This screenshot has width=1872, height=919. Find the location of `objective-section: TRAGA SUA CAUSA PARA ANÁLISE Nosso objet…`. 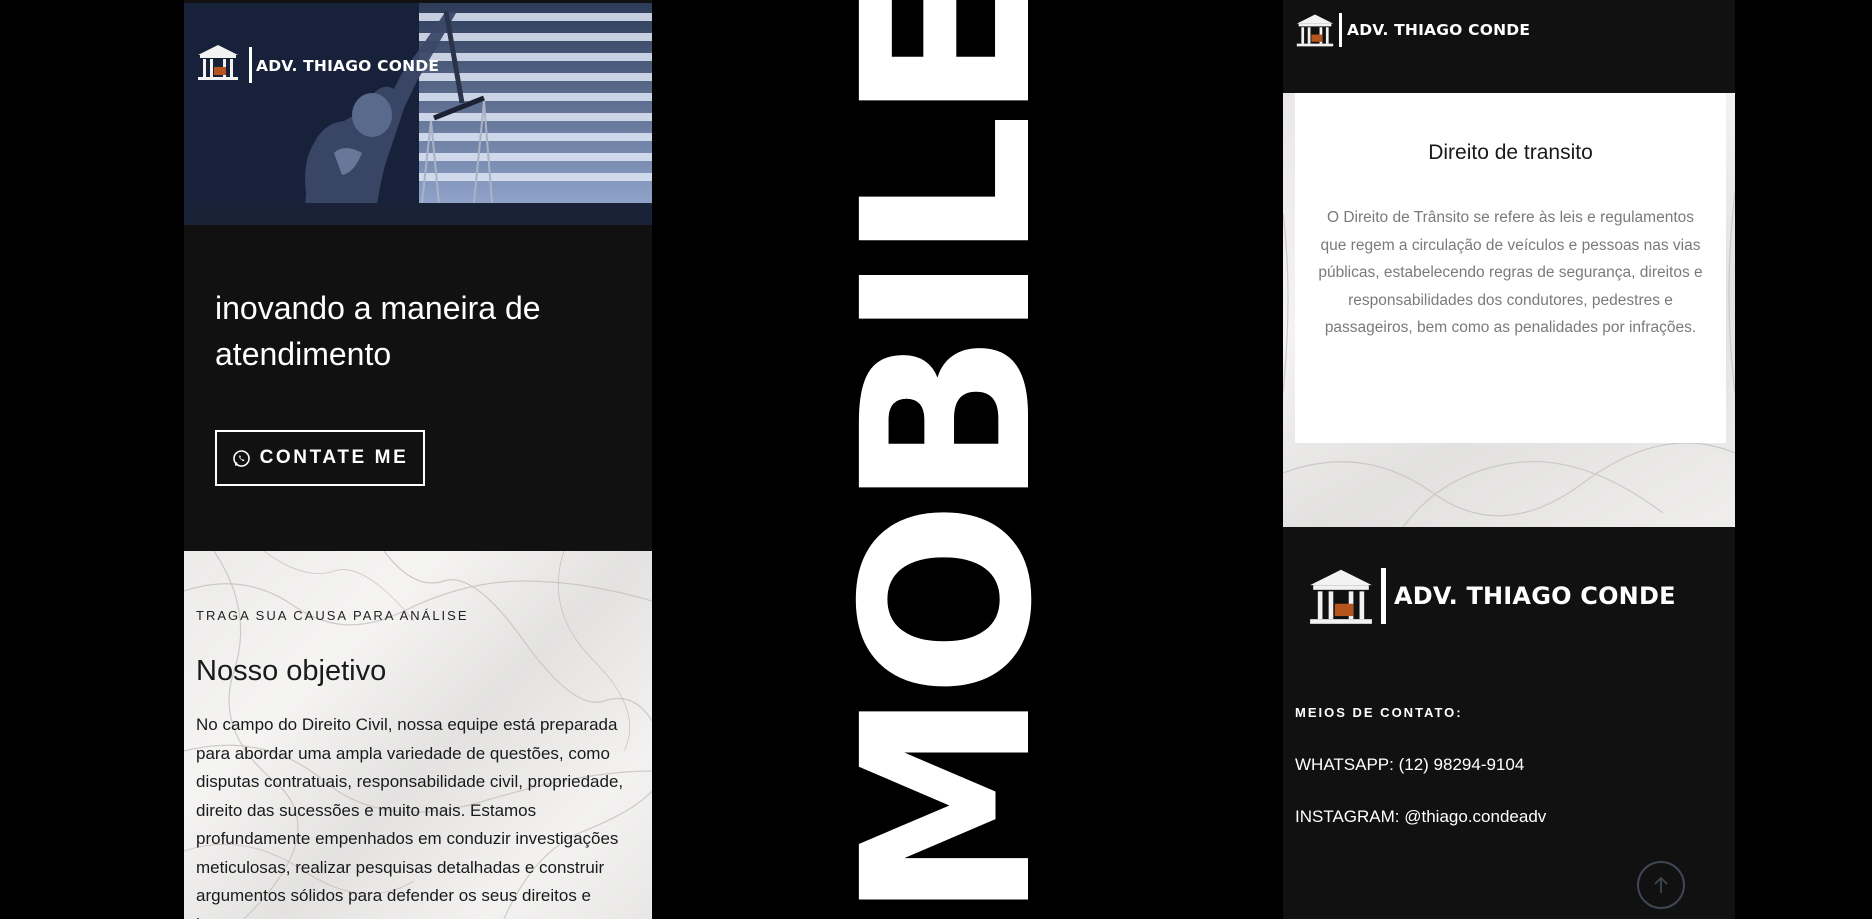

objective-section: TRAGA SUA CAUSA PARA ANÁLISE Nosso objet… is located at coordinates (418, 735).